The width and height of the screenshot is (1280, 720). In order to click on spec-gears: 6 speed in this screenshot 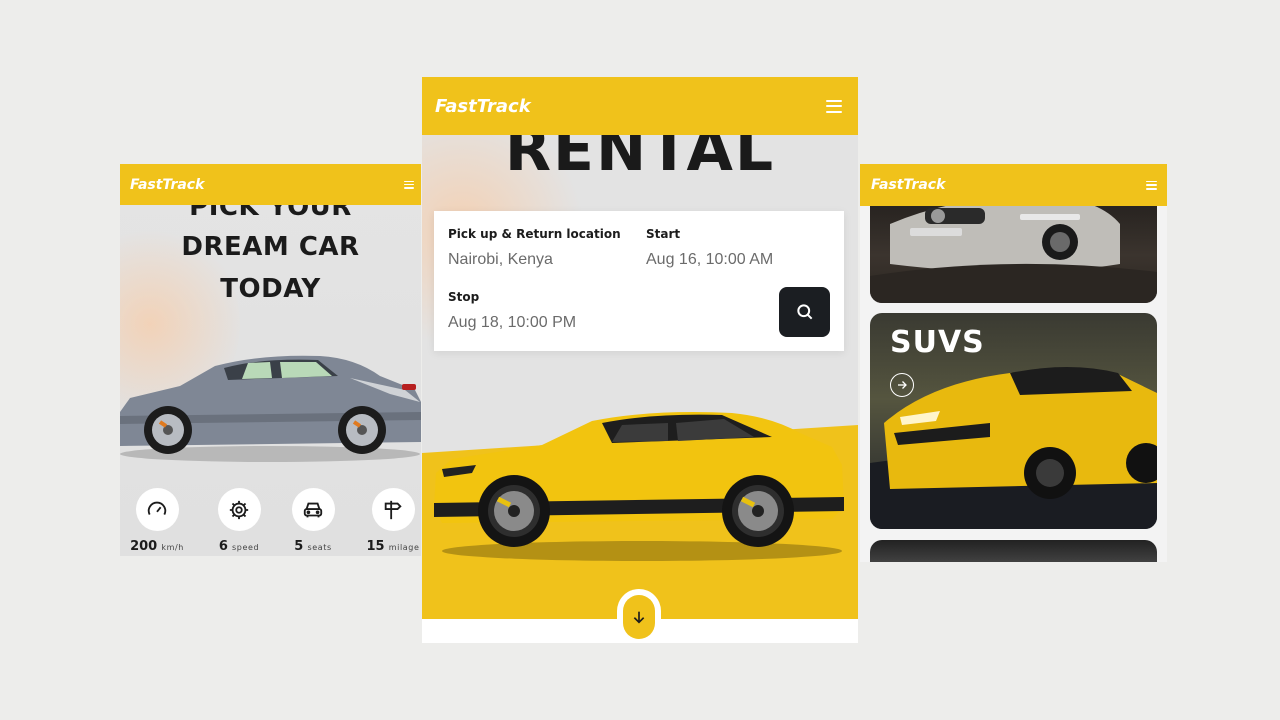, I will do `click(239, 521)`.